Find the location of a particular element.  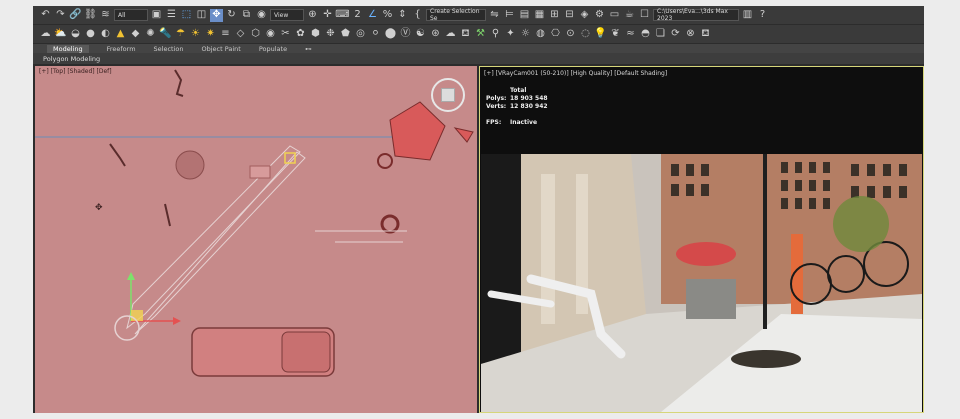

mirror-icon: ⇋ is located at coordinates (494, 15).